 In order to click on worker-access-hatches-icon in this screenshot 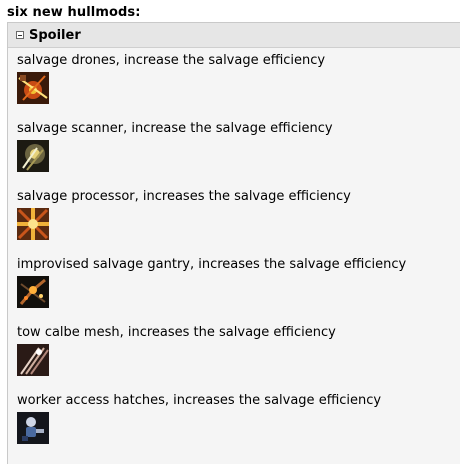, I will do `click(33, 428)`.